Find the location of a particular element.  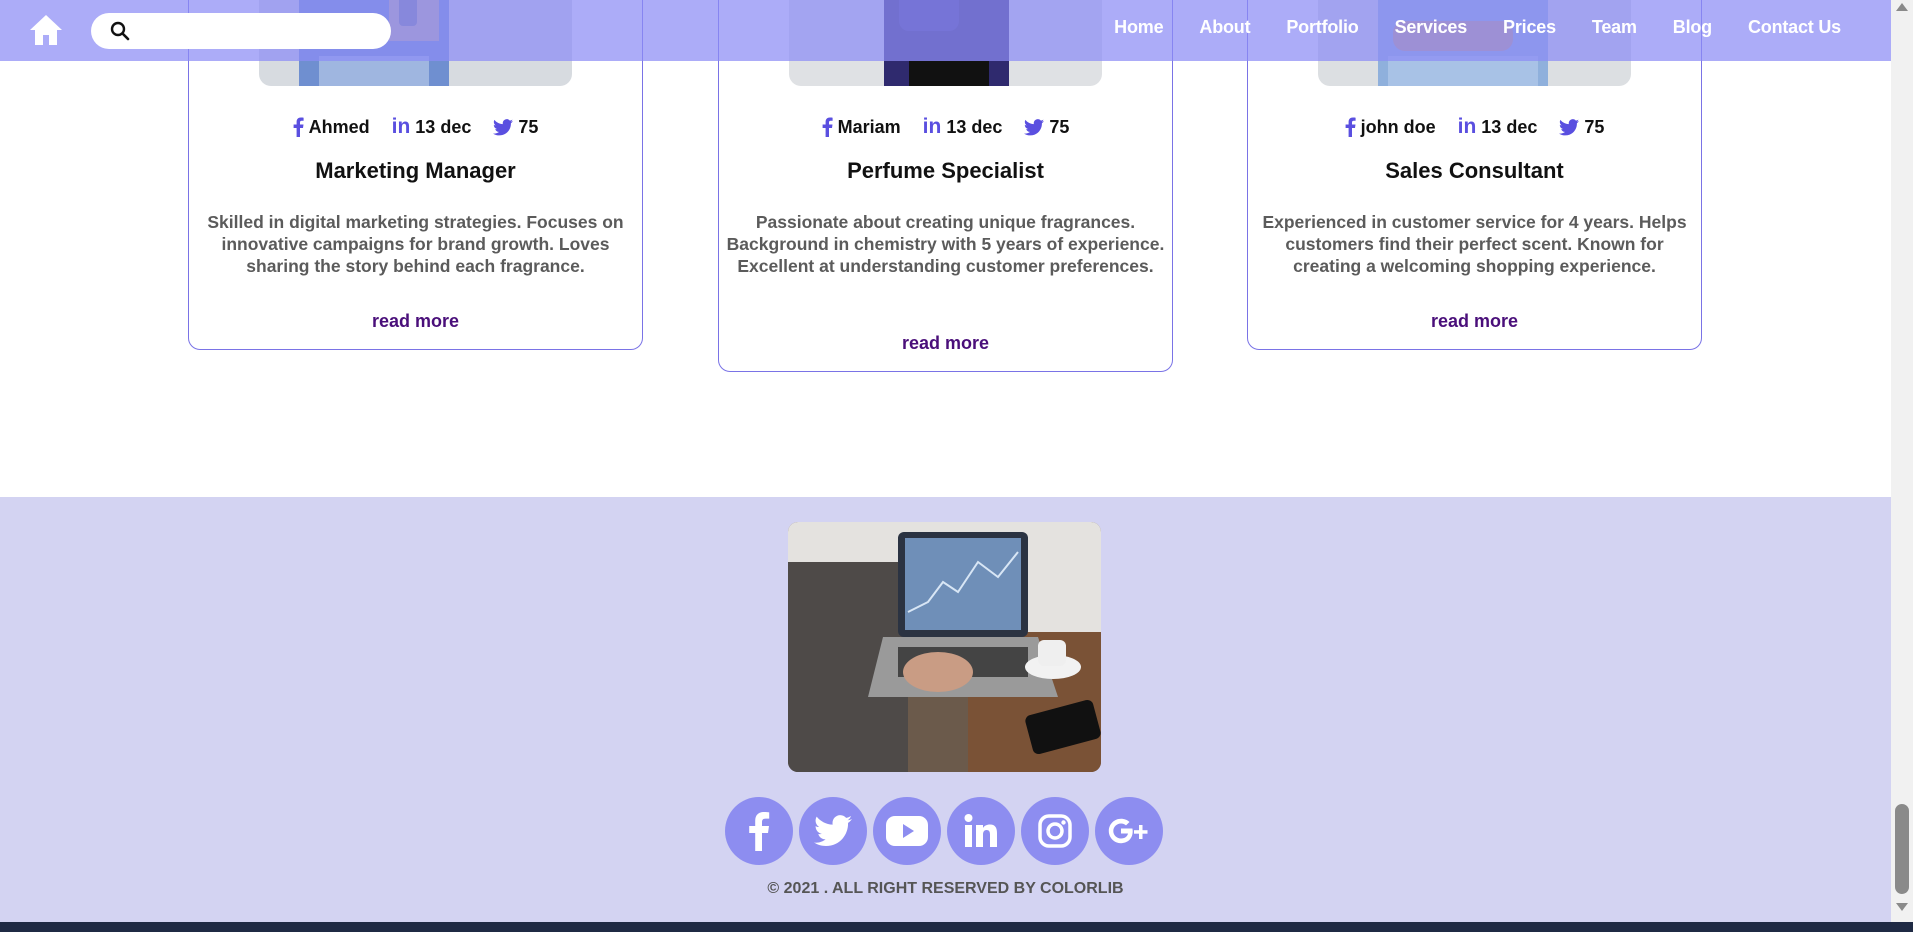

nav-link-blog: Blog is located at coordinates (1692, 27).